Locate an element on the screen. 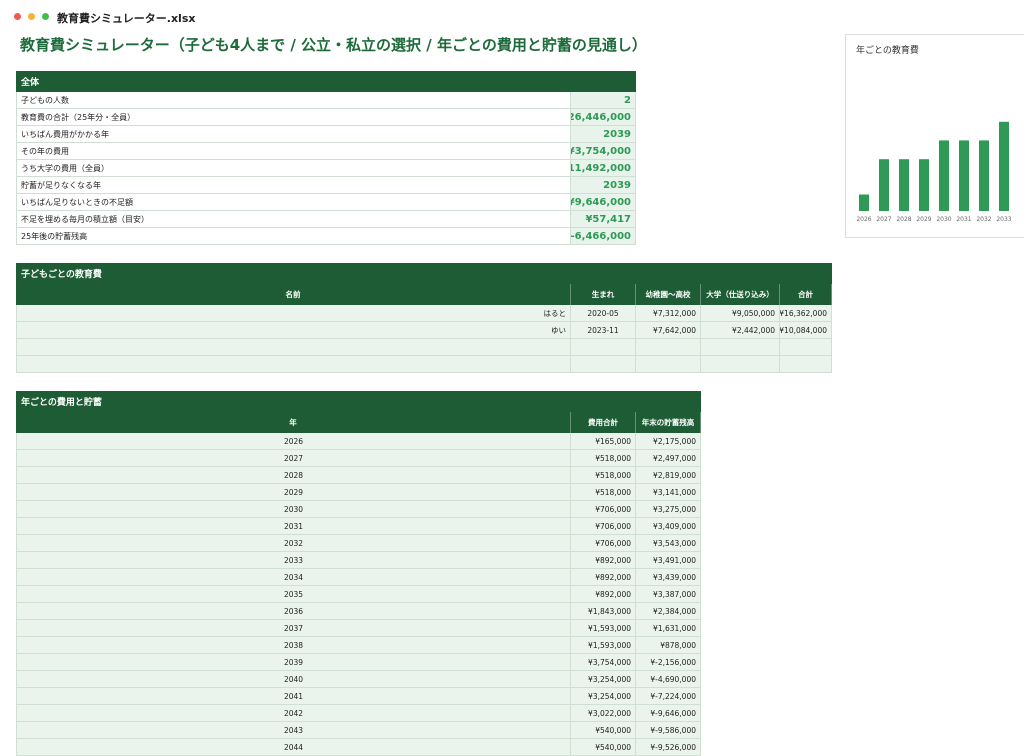  summary-value: ¥9,646,000 is located at coordinates (603, 202).